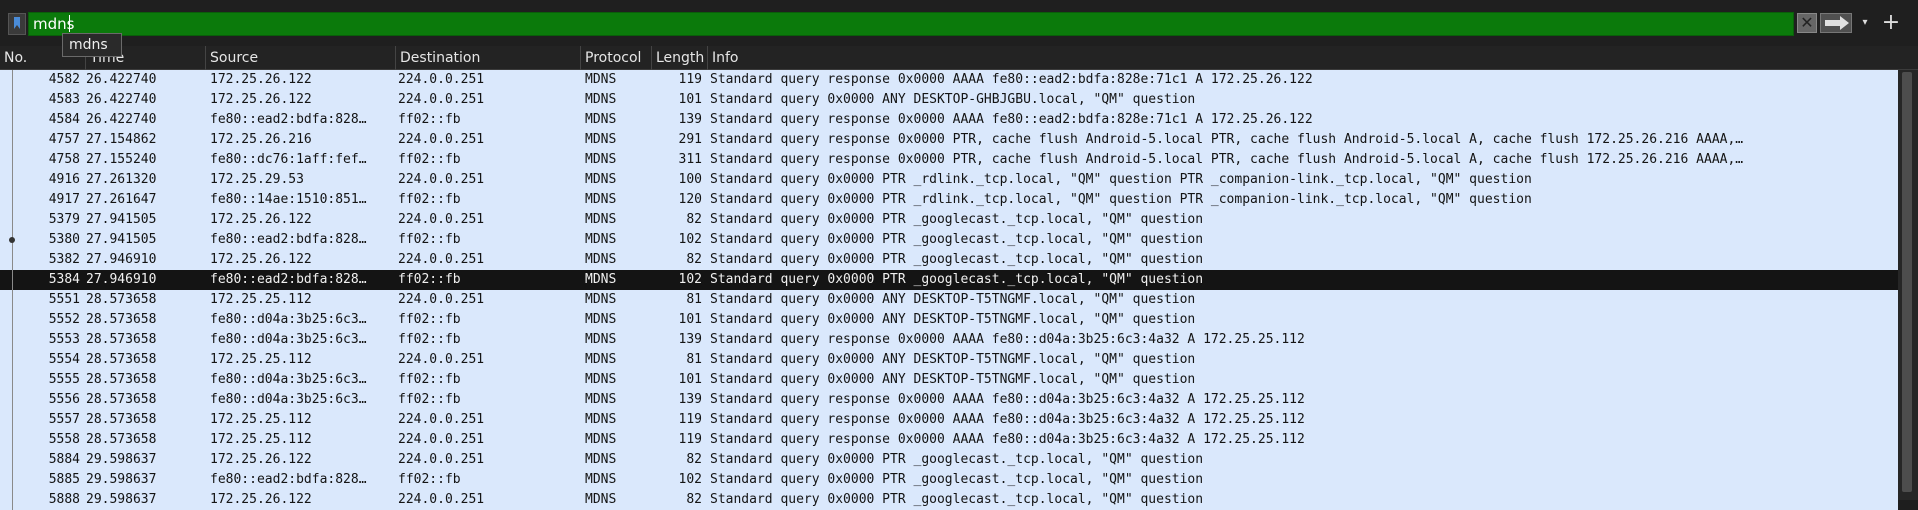 This screenshot has height=510, width=1918. What do you see at coordinates (257, 179) in the screenshot?
I see `cell-src: 172.25.29.53` at bounding box center [257, 179].